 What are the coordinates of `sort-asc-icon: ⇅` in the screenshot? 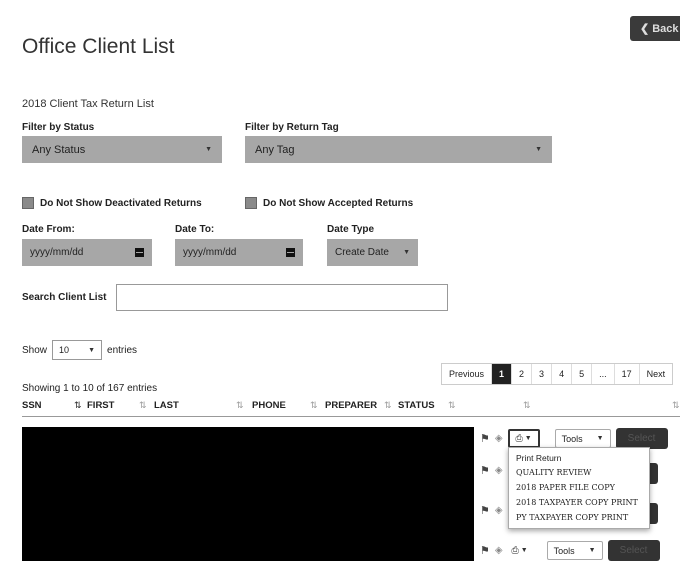 It's located at (78, 405).